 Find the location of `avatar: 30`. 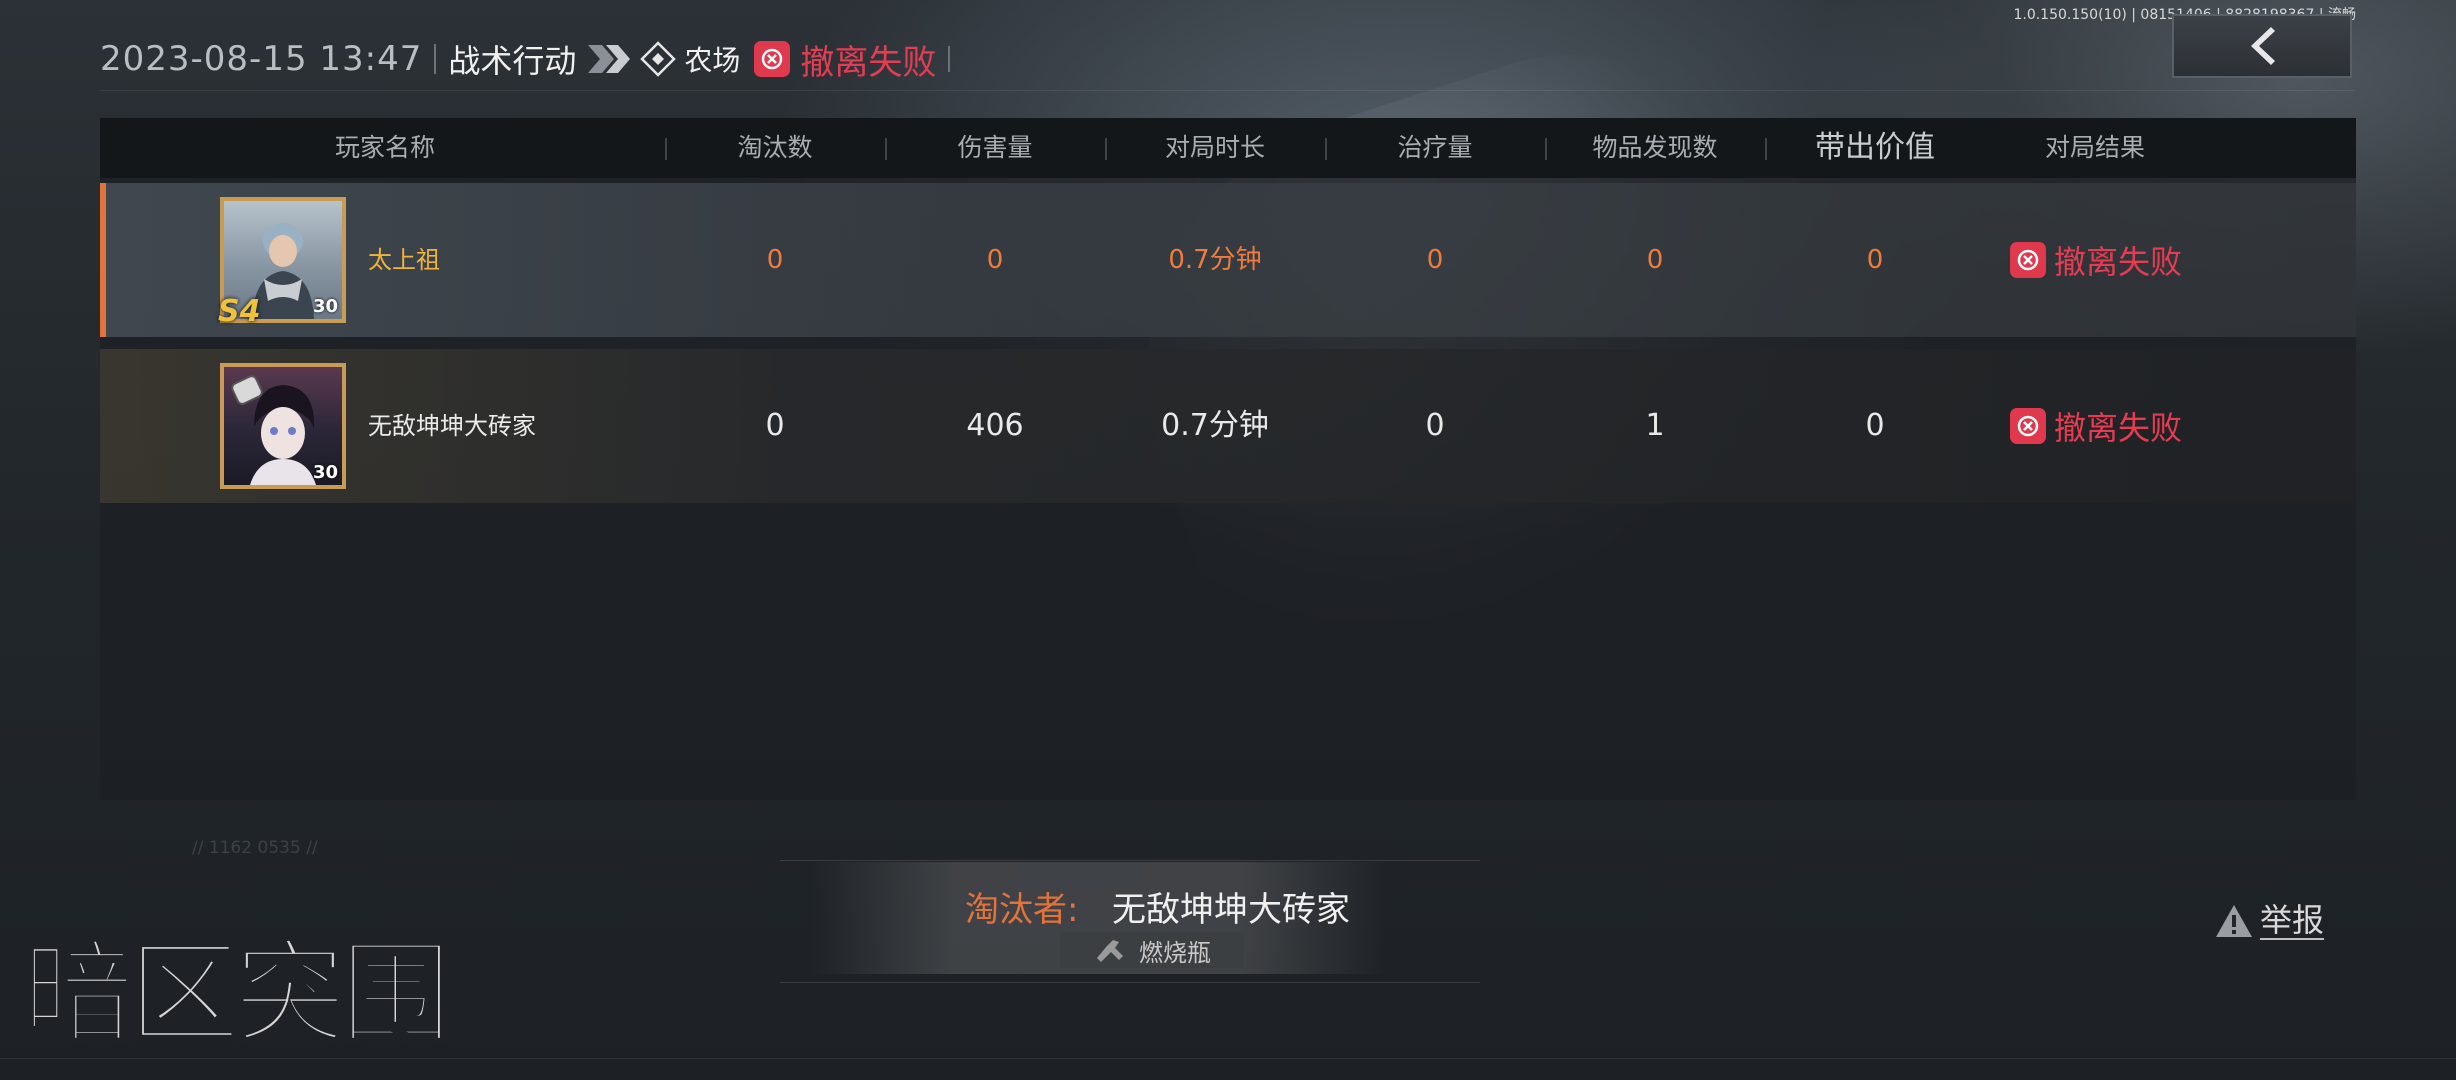

avatar: 30 is located at coordinates (283, 426).